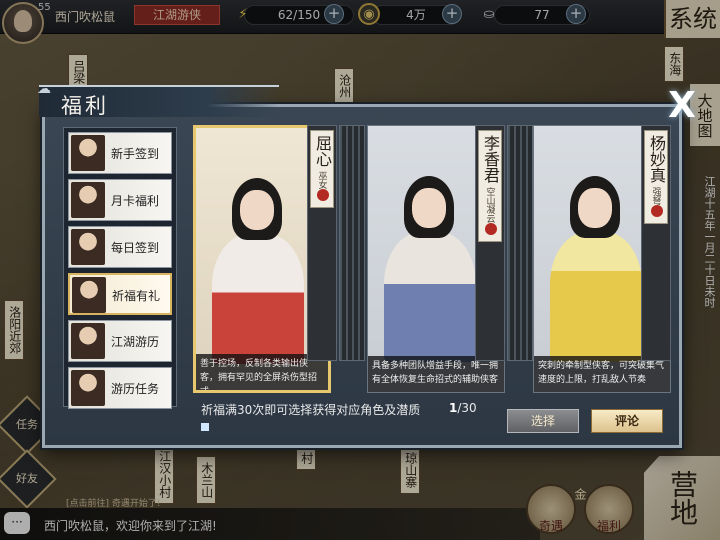  I want to click on modal-header: ☁ 福利, so click(158, 99).